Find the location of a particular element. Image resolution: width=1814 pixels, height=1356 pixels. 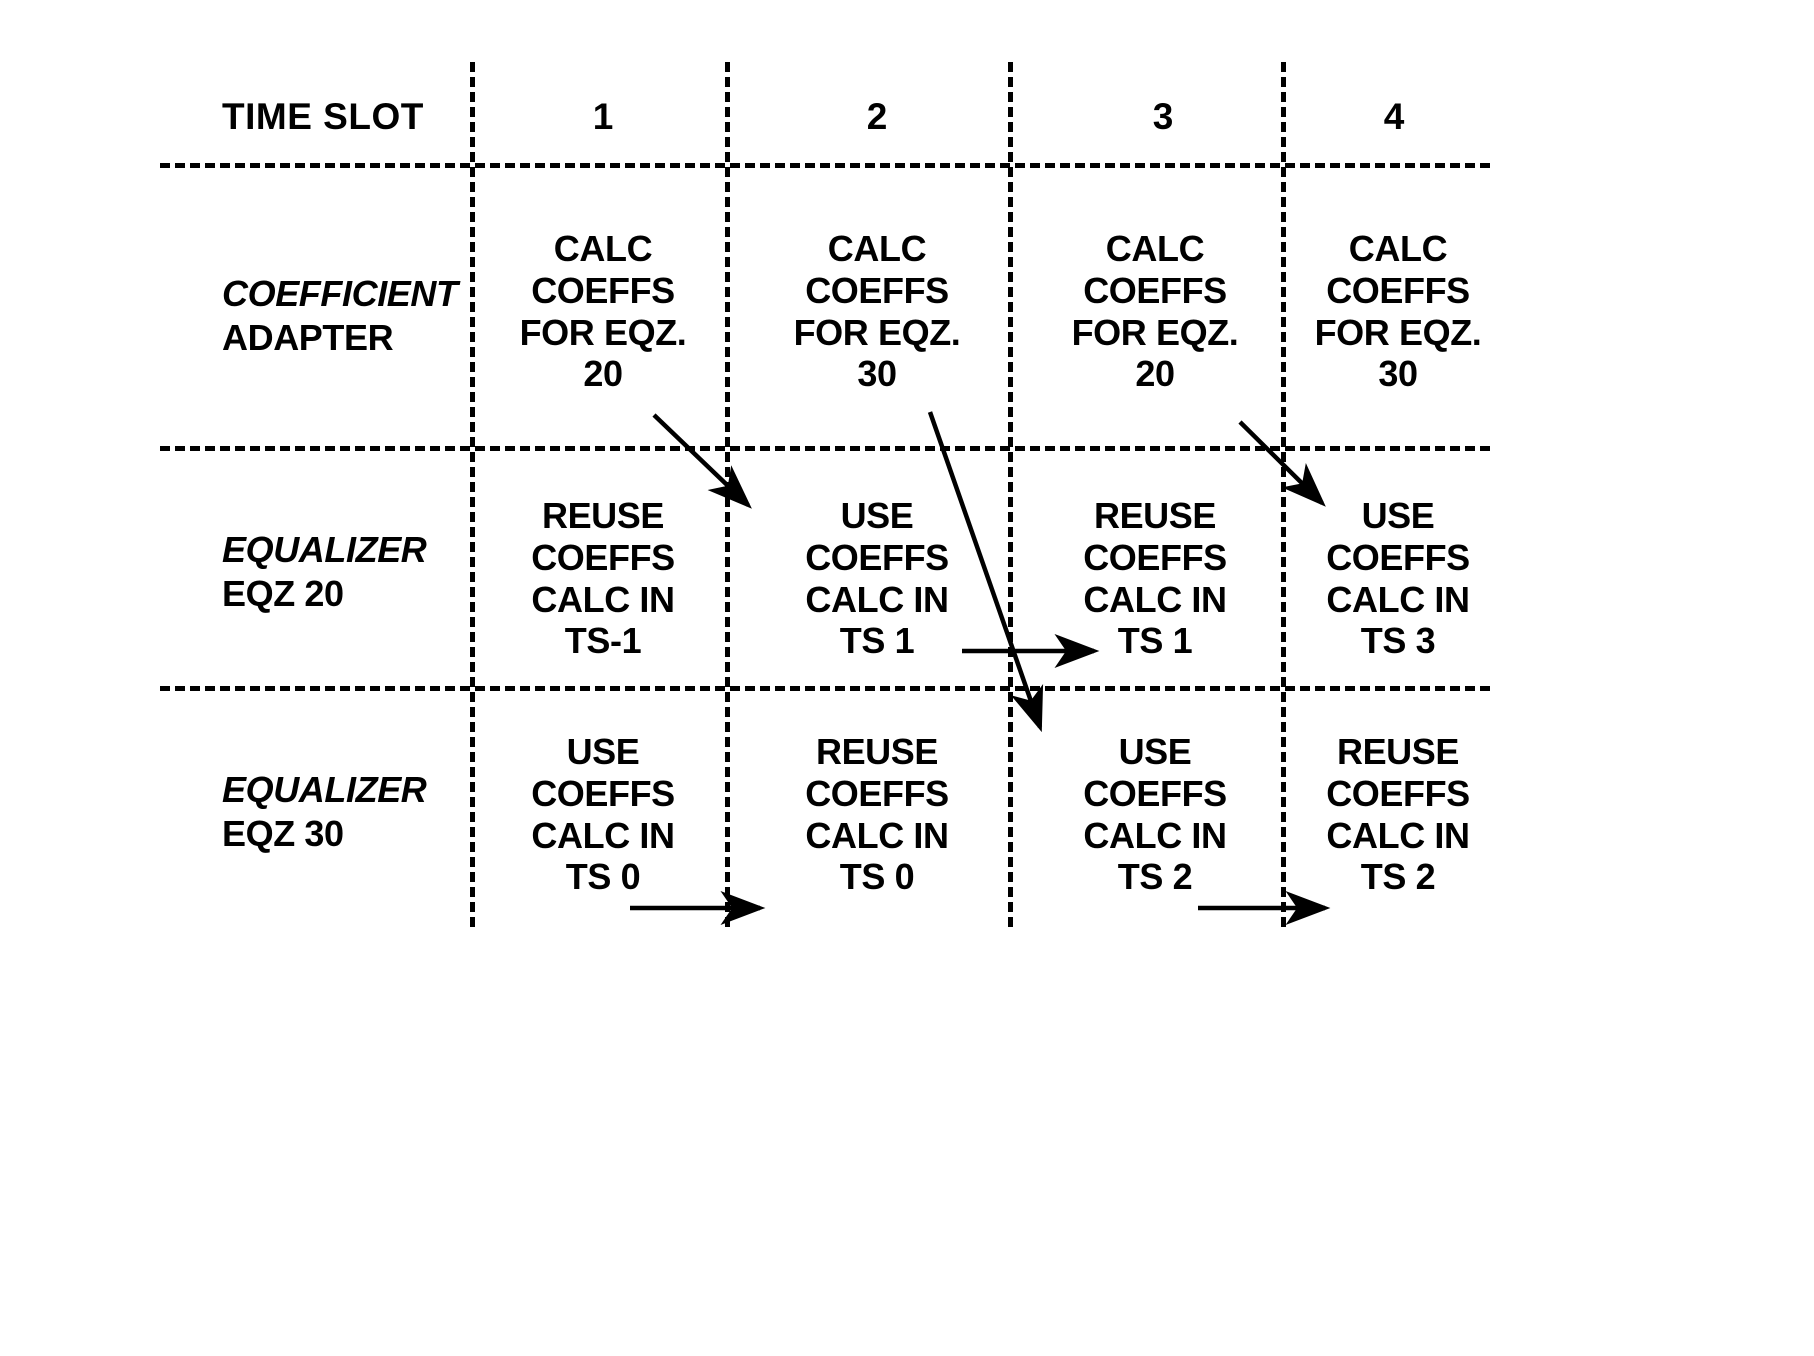

header-row-label: TIME SLOT is located at coordinates (323, 116).